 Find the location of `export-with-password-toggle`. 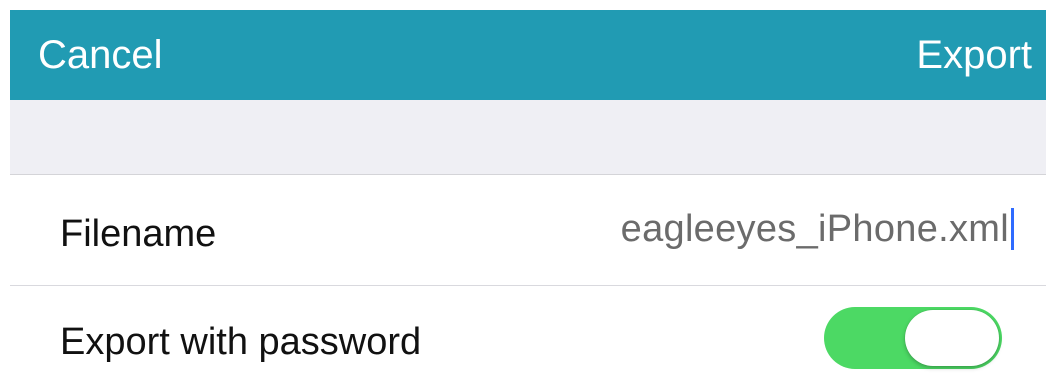

export-with-password-toggle is located at coordinates (913, 338).